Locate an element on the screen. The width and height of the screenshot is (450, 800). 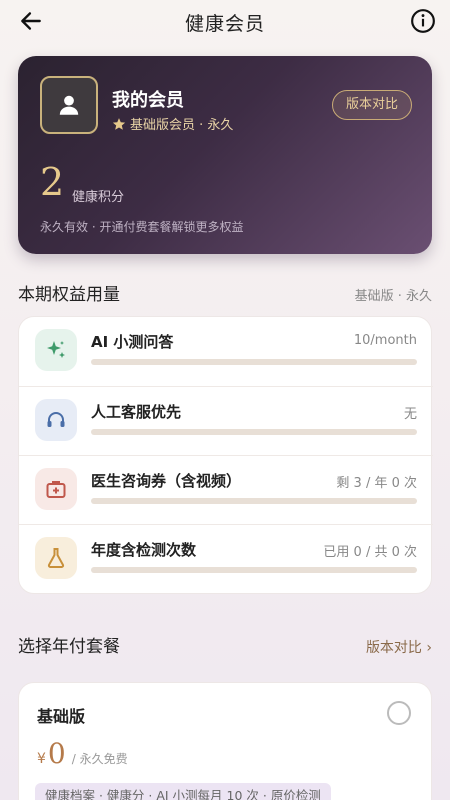
member-title: 我的会员 is located at coordinates (148, 100).